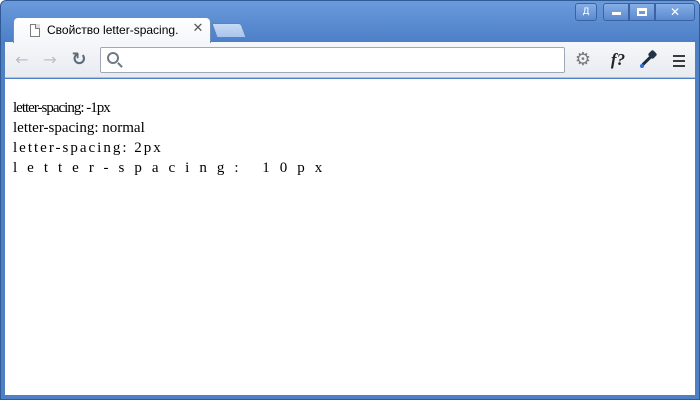 The image size is (700, 400). I want to click on search-icon, so click(113, 58).